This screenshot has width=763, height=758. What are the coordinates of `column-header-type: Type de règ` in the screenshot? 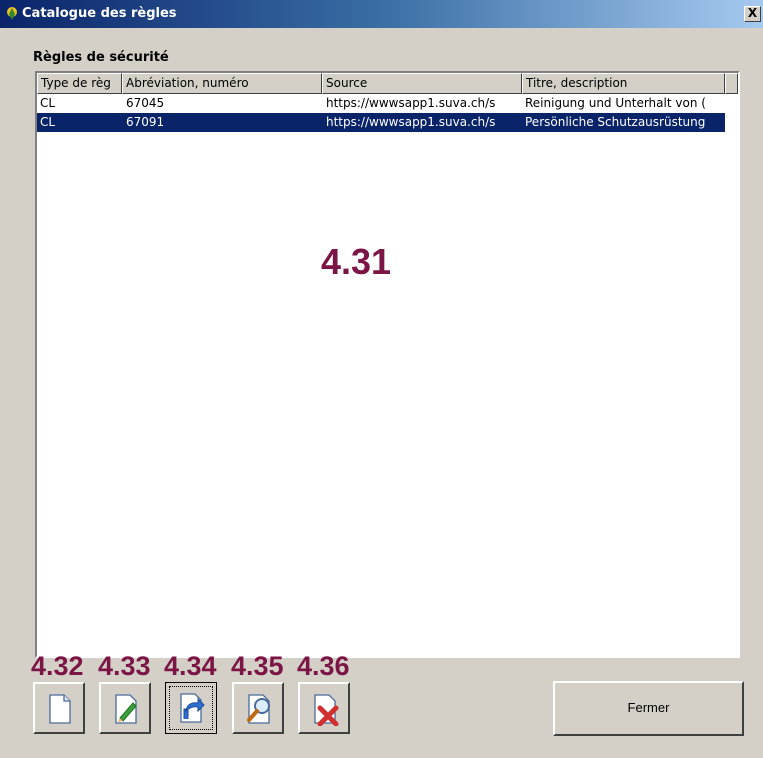 It's located at (79, 83).